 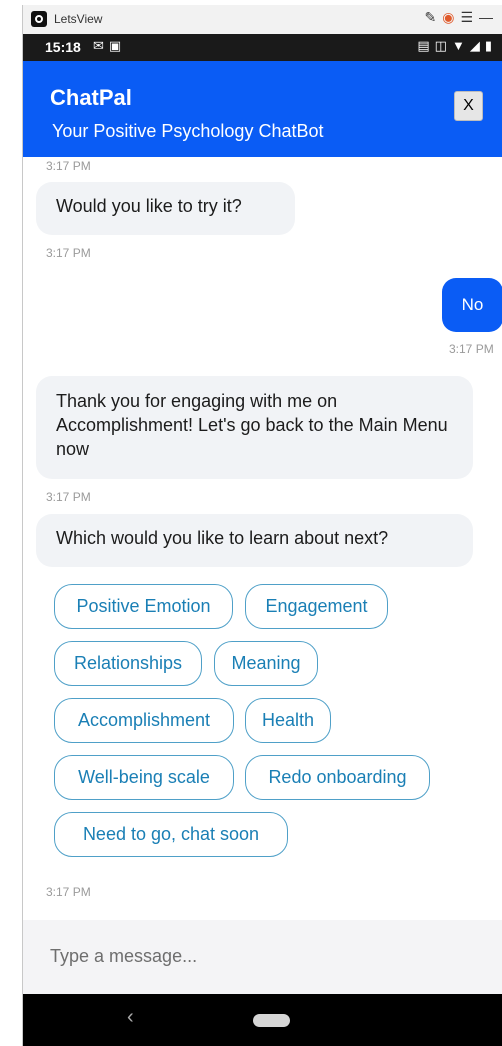 What do you see at coordinates (144, 777) in the screenshot?
I see `option-well-being-scale: Well-being scale` at bounding box center [144, 777].